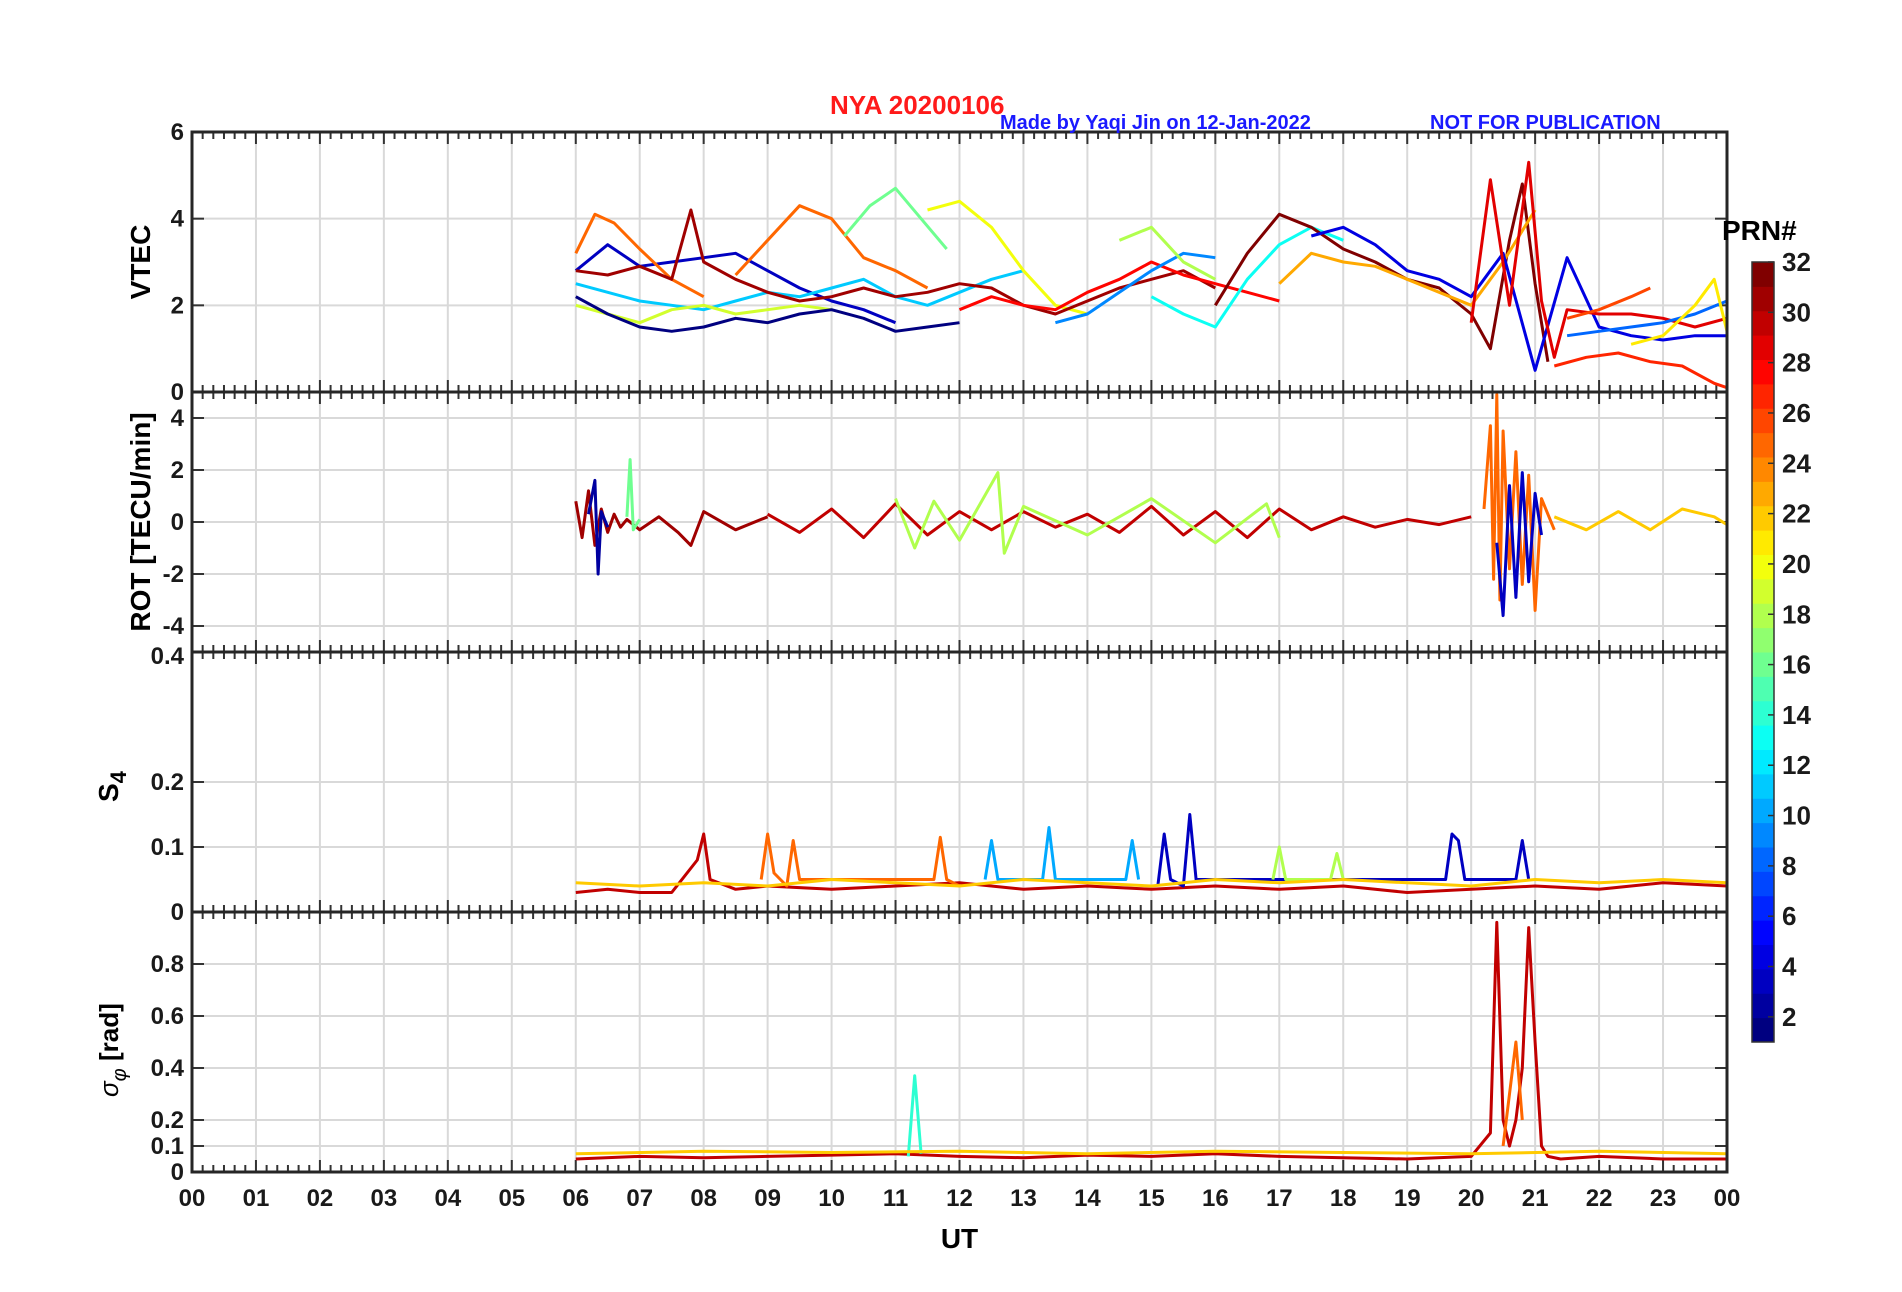 The image size is (1902, 1292). What do you see at coordinates (895, 1198) in the screenshot?
I see `xtick-label: 11` at bounding box center [895, 1198].